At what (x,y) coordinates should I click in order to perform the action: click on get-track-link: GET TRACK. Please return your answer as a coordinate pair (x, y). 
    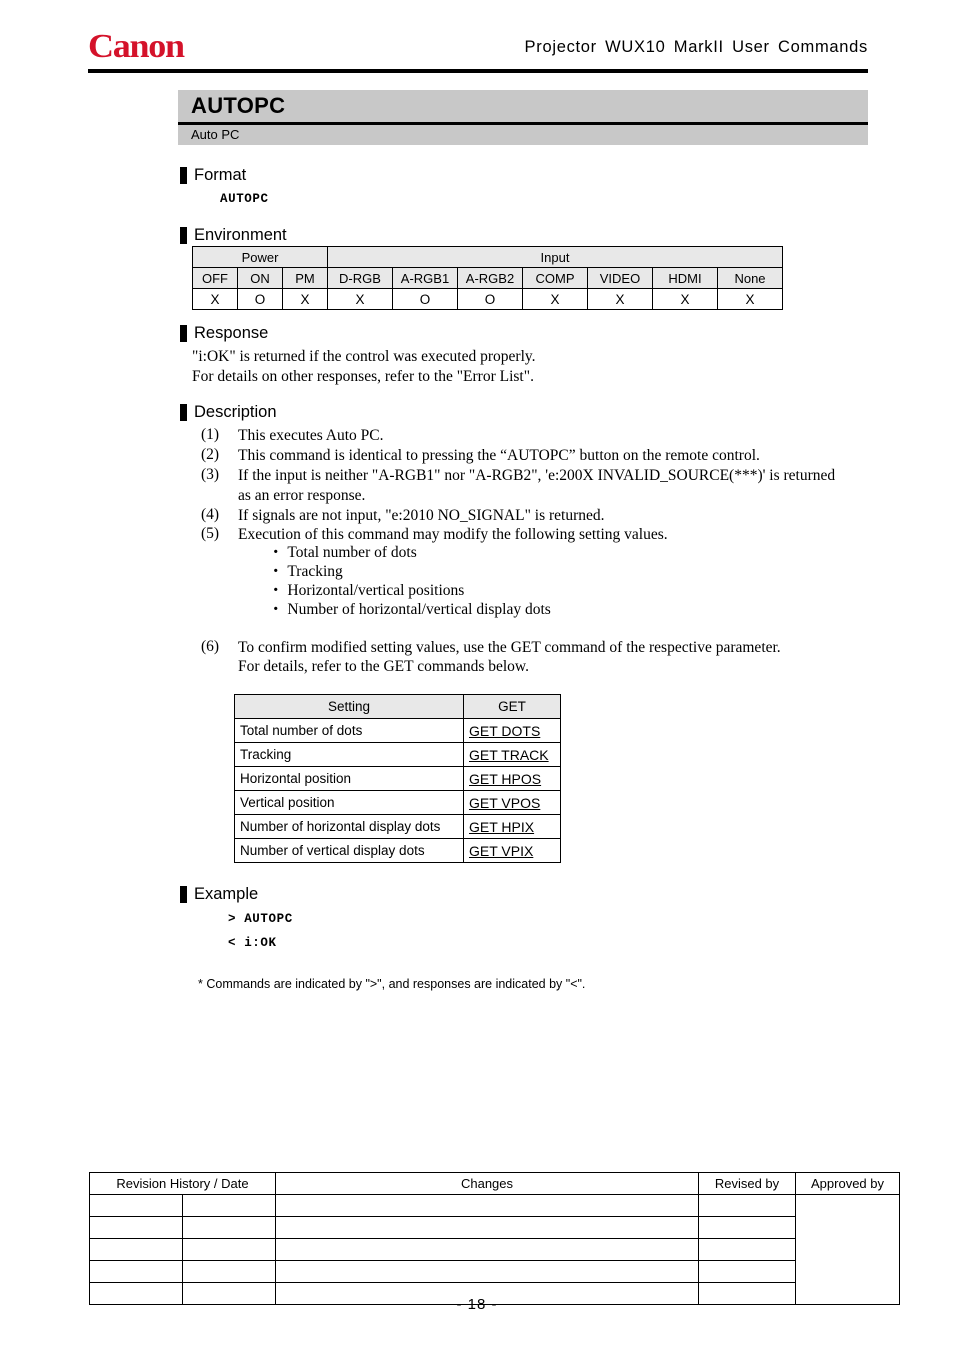
    Looking at the image, I should click on (509, 755).